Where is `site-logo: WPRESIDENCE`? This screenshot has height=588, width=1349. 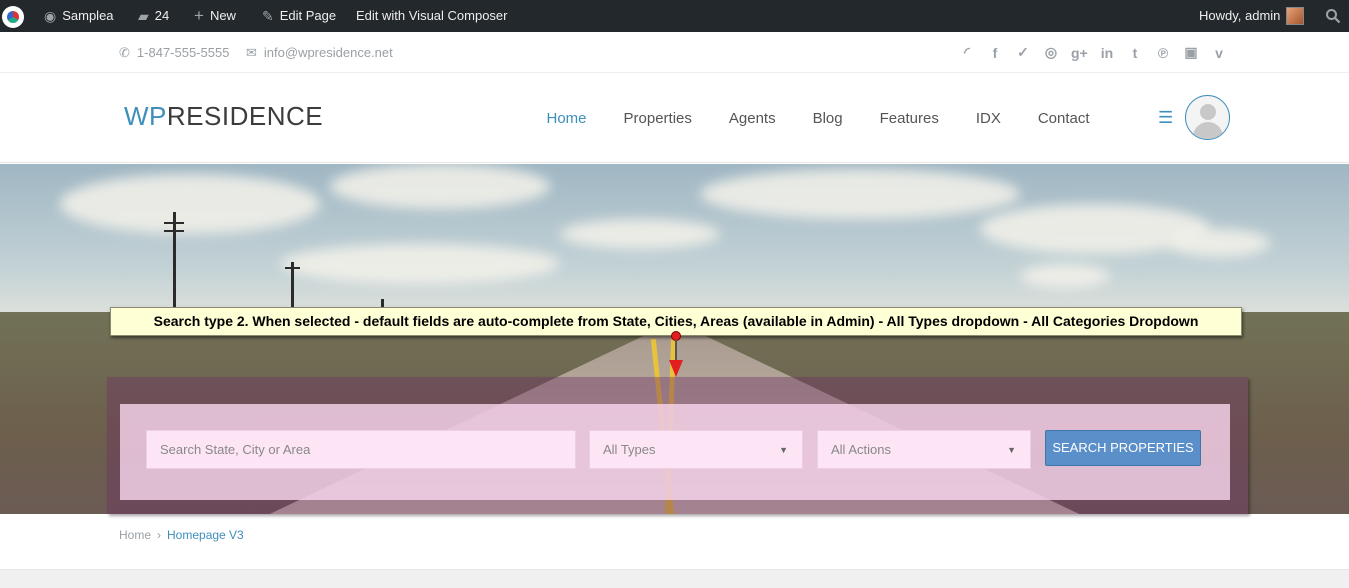 site-logo: WPRESIDENCE is located at coordinates (223, 116).